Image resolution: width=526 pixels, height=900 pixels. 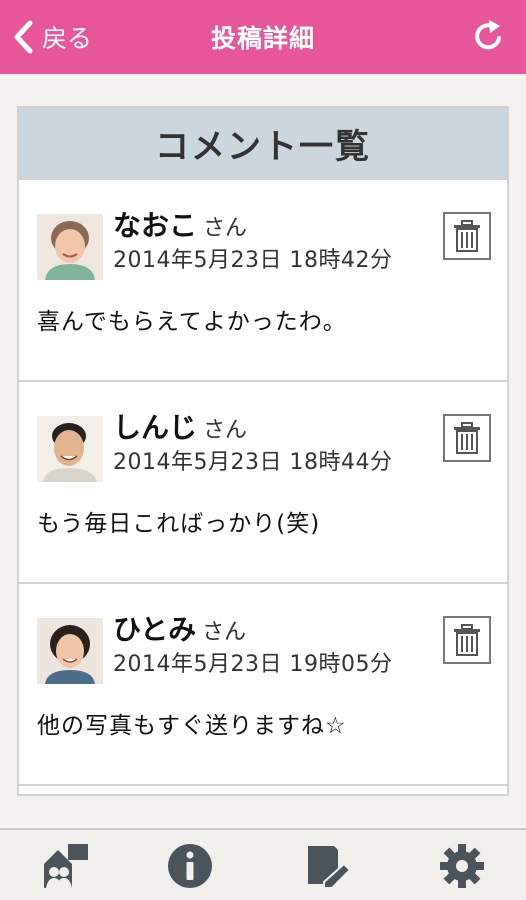 I want to click on refresh-icon, so click(x=488, y=35).